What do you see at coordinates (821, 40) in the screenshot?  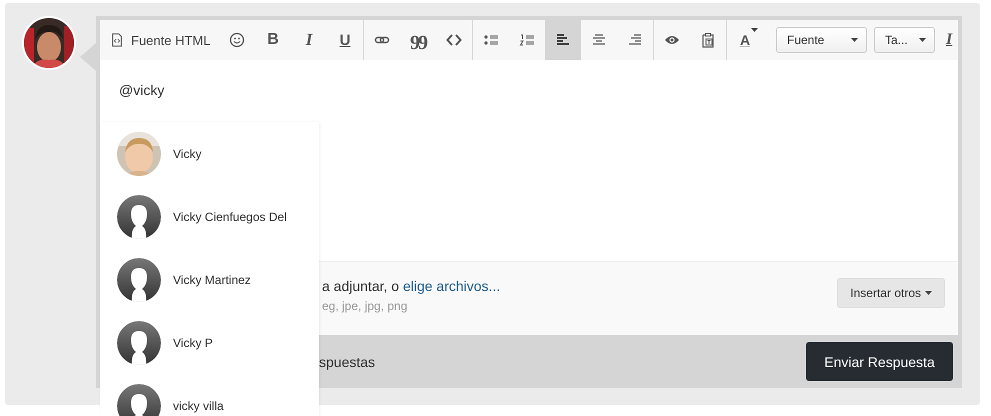 I see `dropdown-select: Fuente` at bounding box center [821, 40].